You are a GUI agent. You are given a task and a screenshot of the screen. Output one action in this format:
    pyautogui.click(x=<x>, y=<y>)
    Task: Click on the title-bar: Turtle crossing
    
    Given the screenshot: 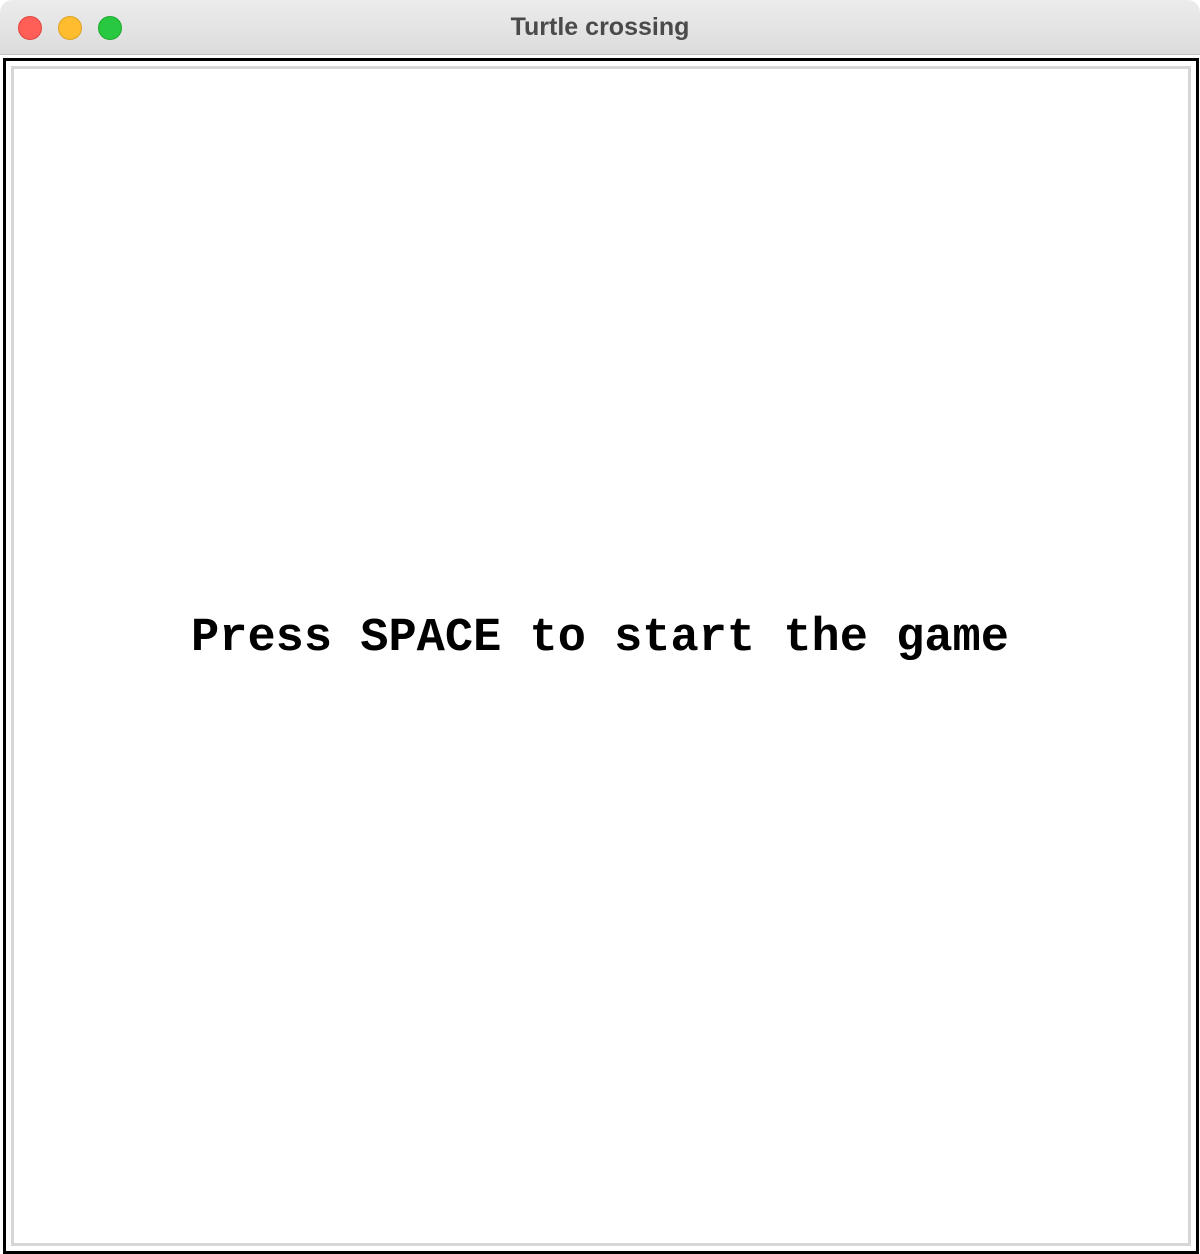 What is the action you would take?
    pyautogui.click(x=600, y=27)
    